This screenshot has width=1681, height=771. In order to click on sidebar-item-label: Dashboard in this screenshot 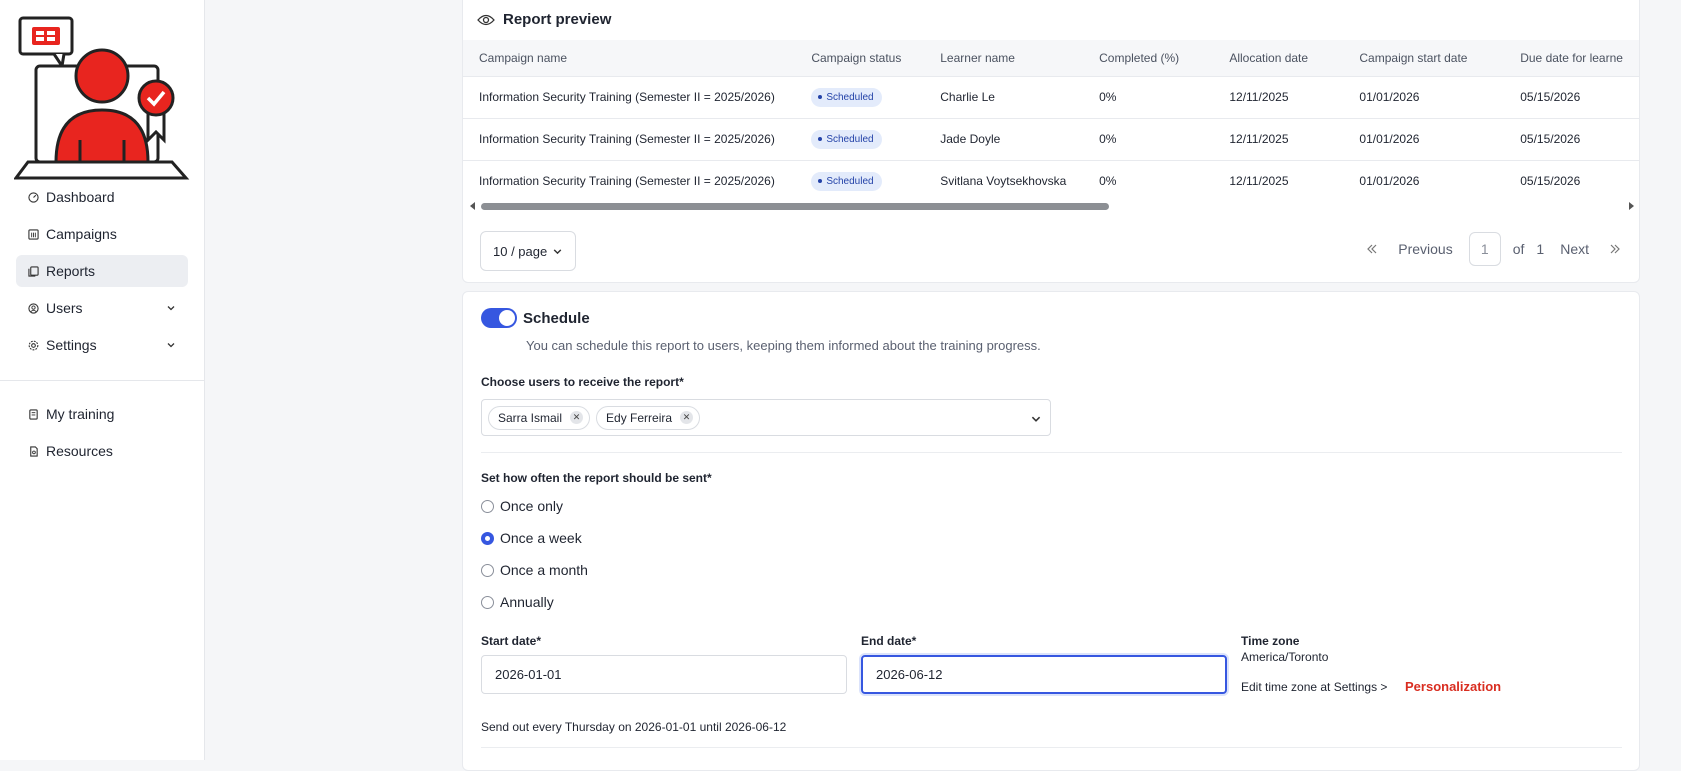, I will do `click(80, 197)`.